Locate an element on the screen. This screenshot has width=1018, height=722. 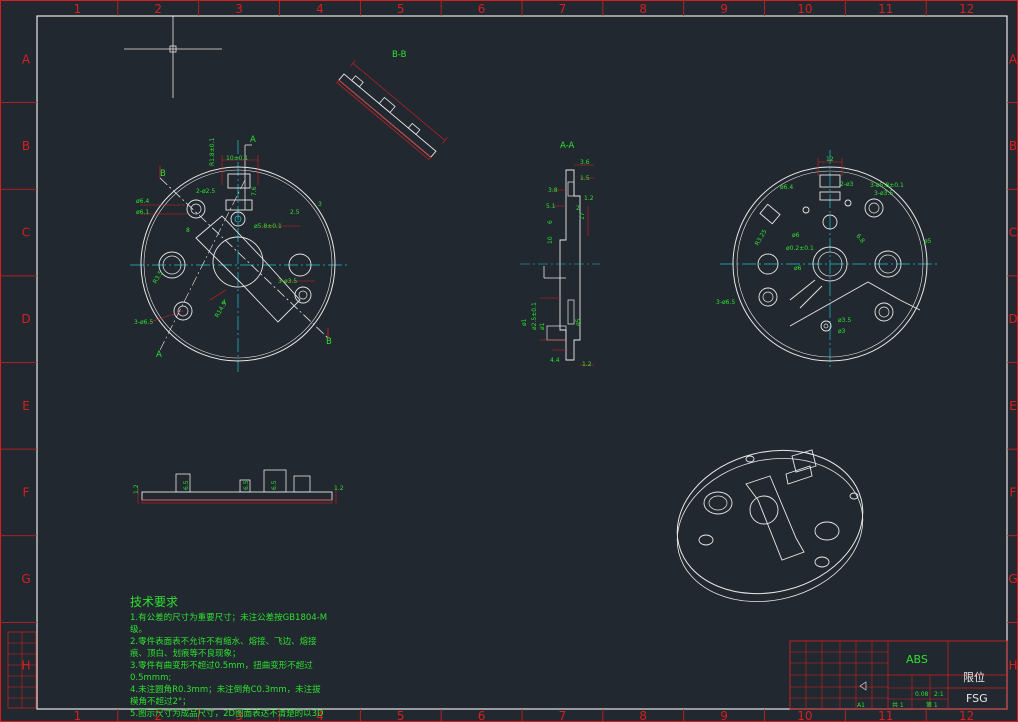
dim-label: 10±0.1 is located at coordinates (237, 158).